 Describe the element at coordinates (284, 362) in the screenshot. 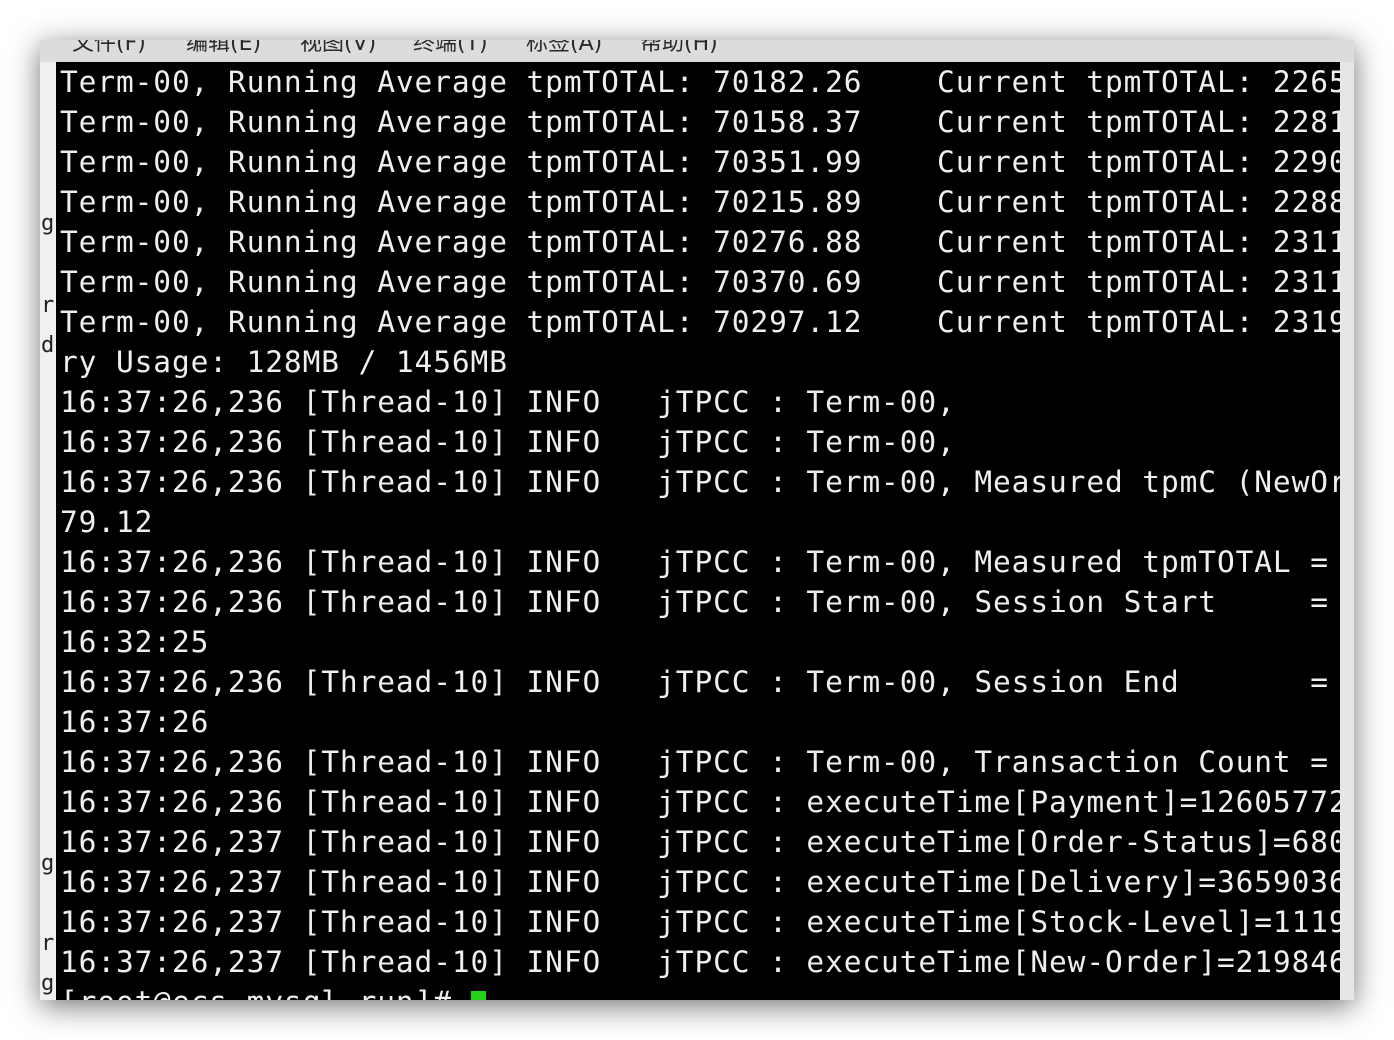

I see `terminal-line: ry Usage: 128MB / 1456MB` at that location.